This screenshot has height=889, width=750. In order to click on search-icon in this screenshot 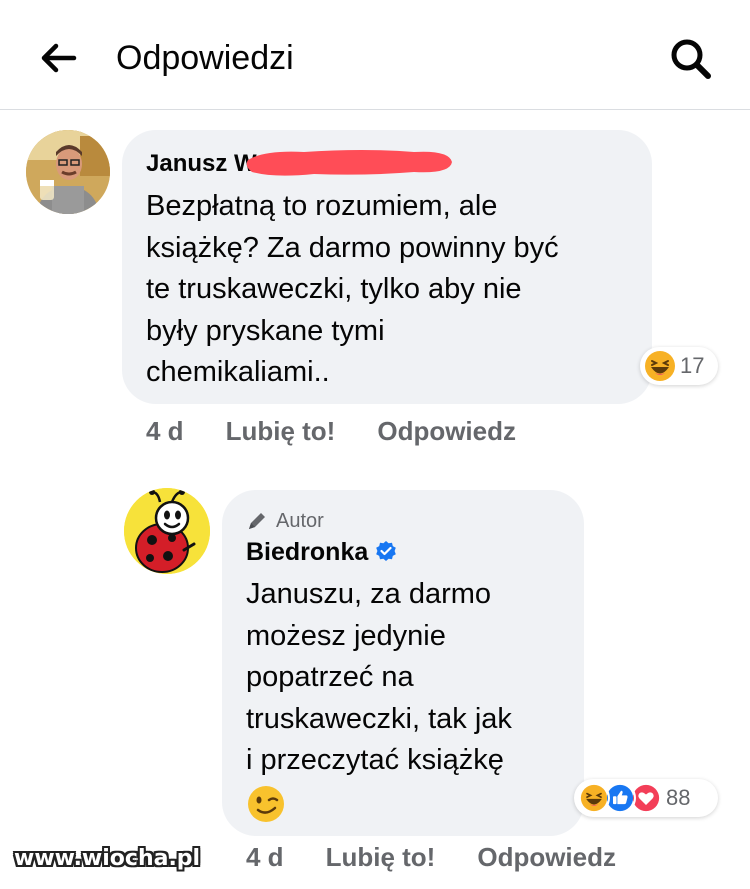, I will do `click(691, 59)`.